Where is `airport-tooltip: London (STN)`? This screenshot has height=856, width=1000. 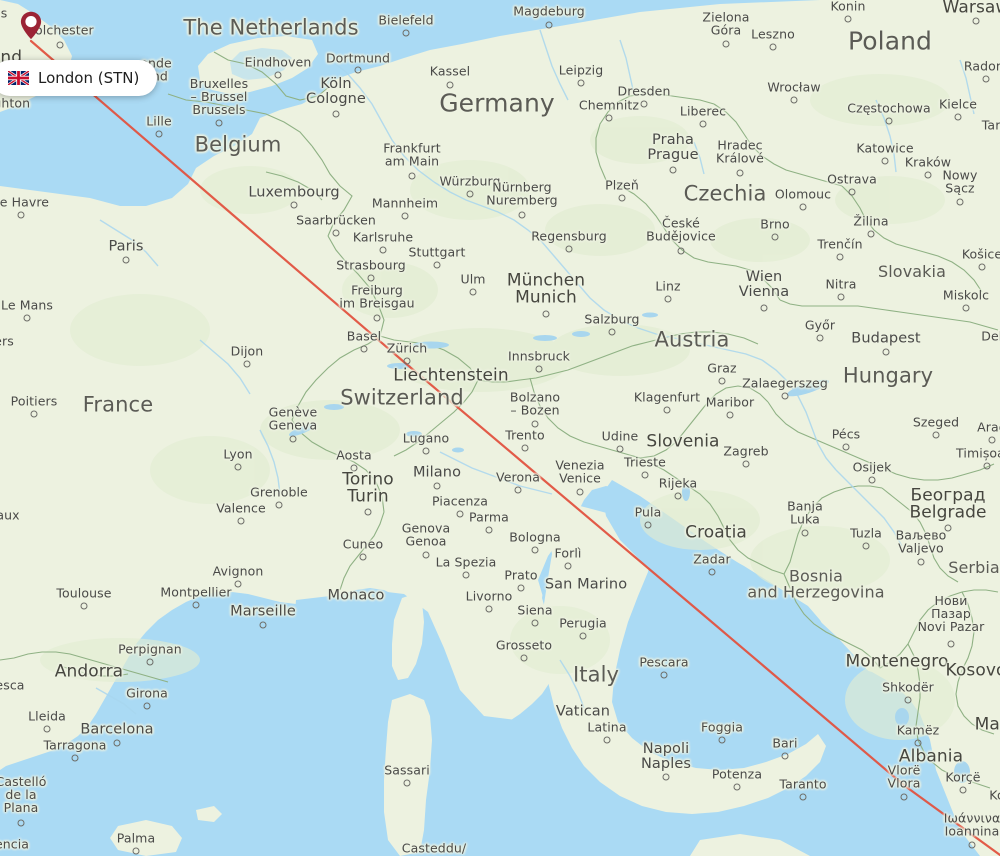 airport-tooltip: London (STN) is located at coordinates (79, 78).